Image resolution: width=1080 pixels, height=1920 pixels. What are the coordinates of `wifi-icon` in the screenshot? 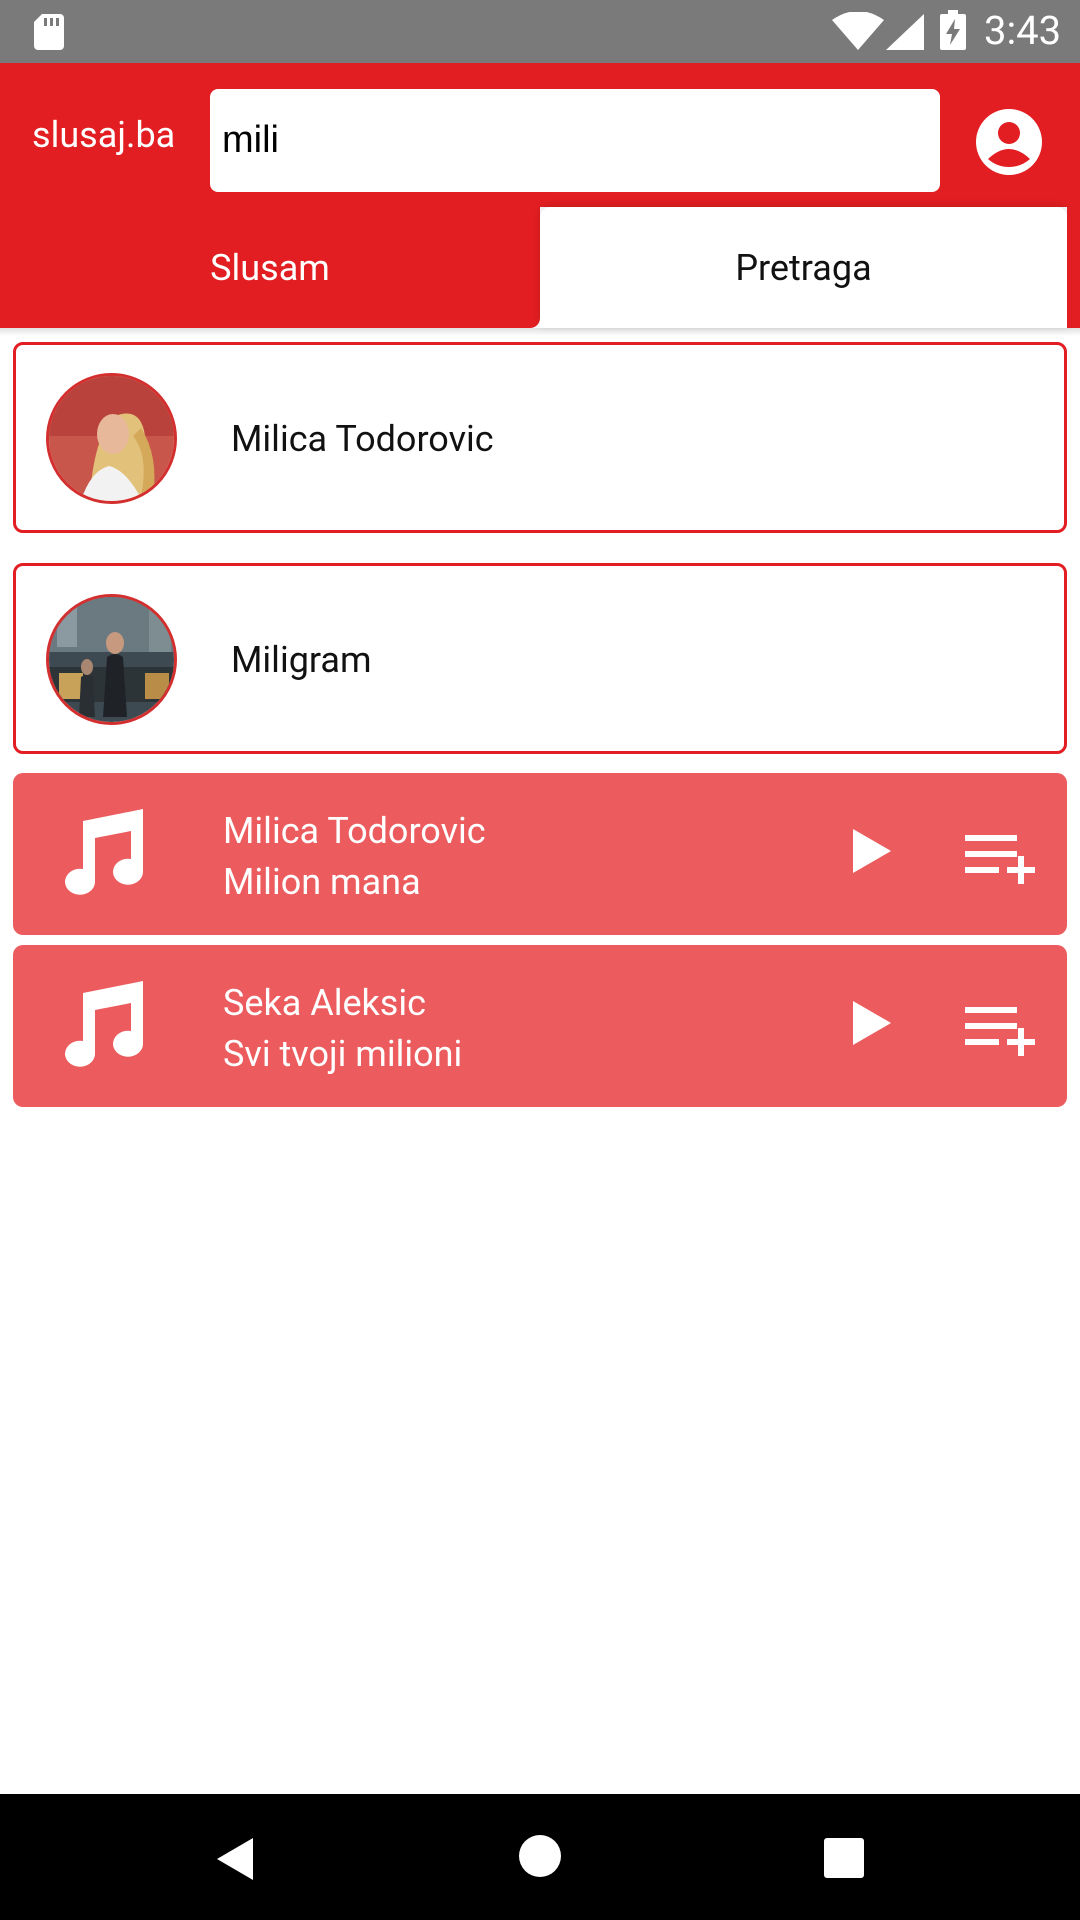 It's located at (858, 31).